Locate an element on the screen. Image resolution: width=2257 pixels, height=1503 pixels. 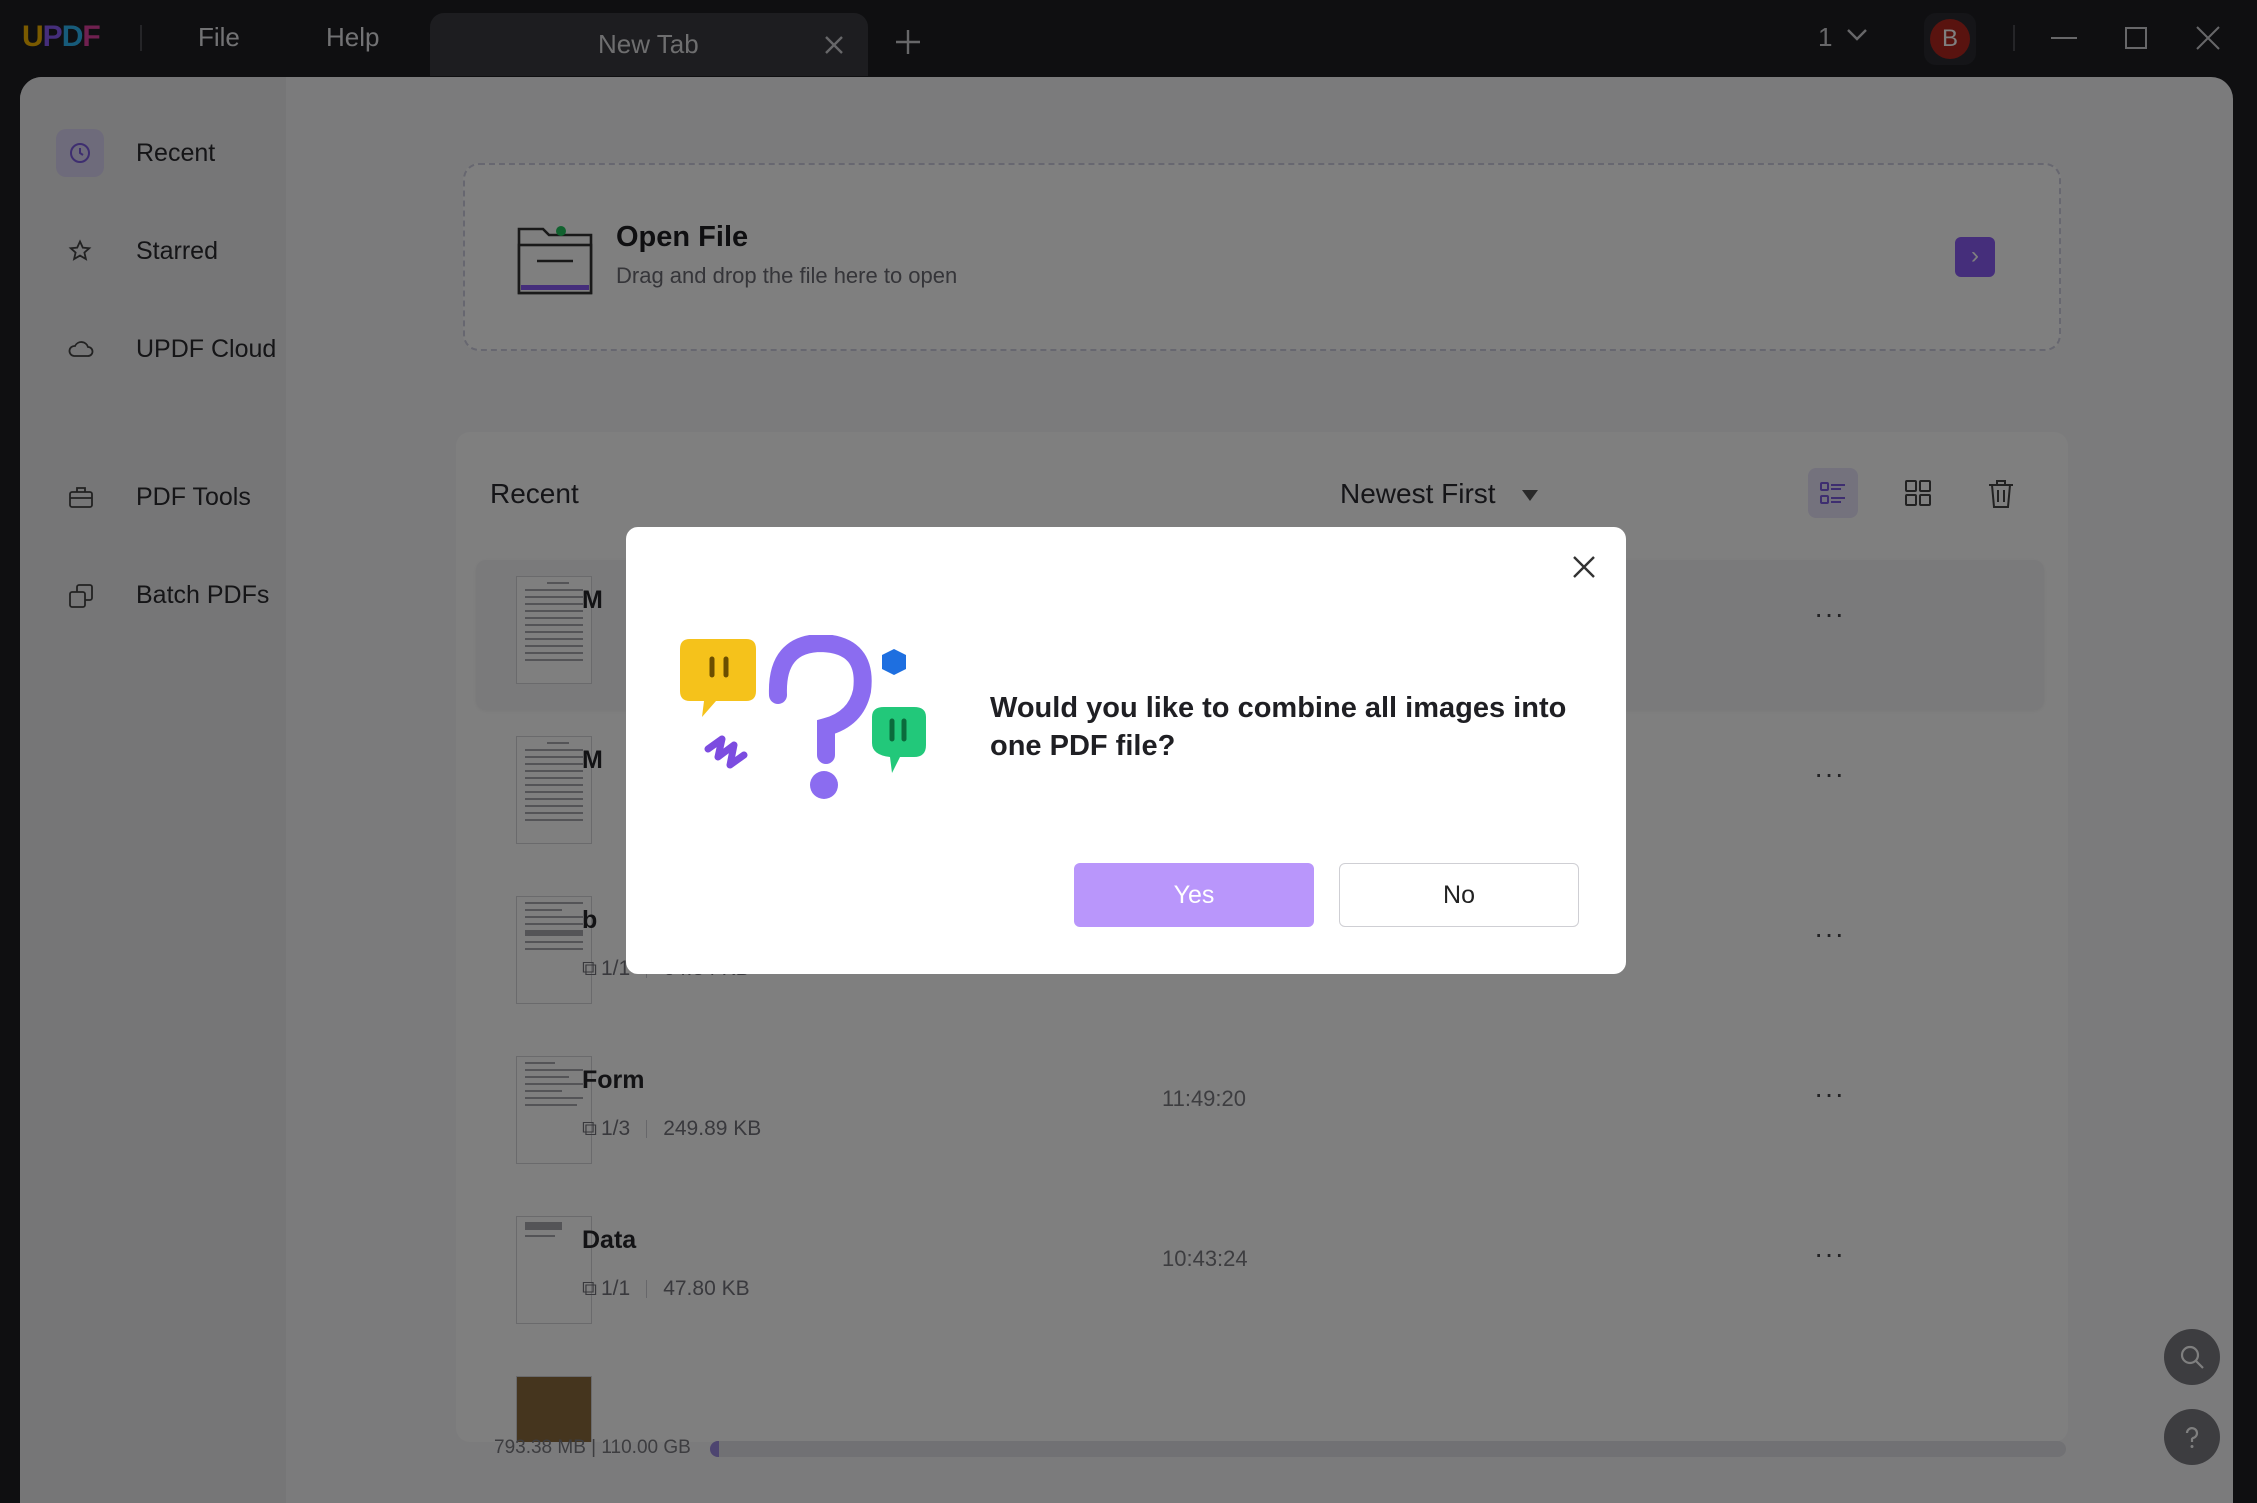
question-illustration-icon is located at coordinates (803, 717).